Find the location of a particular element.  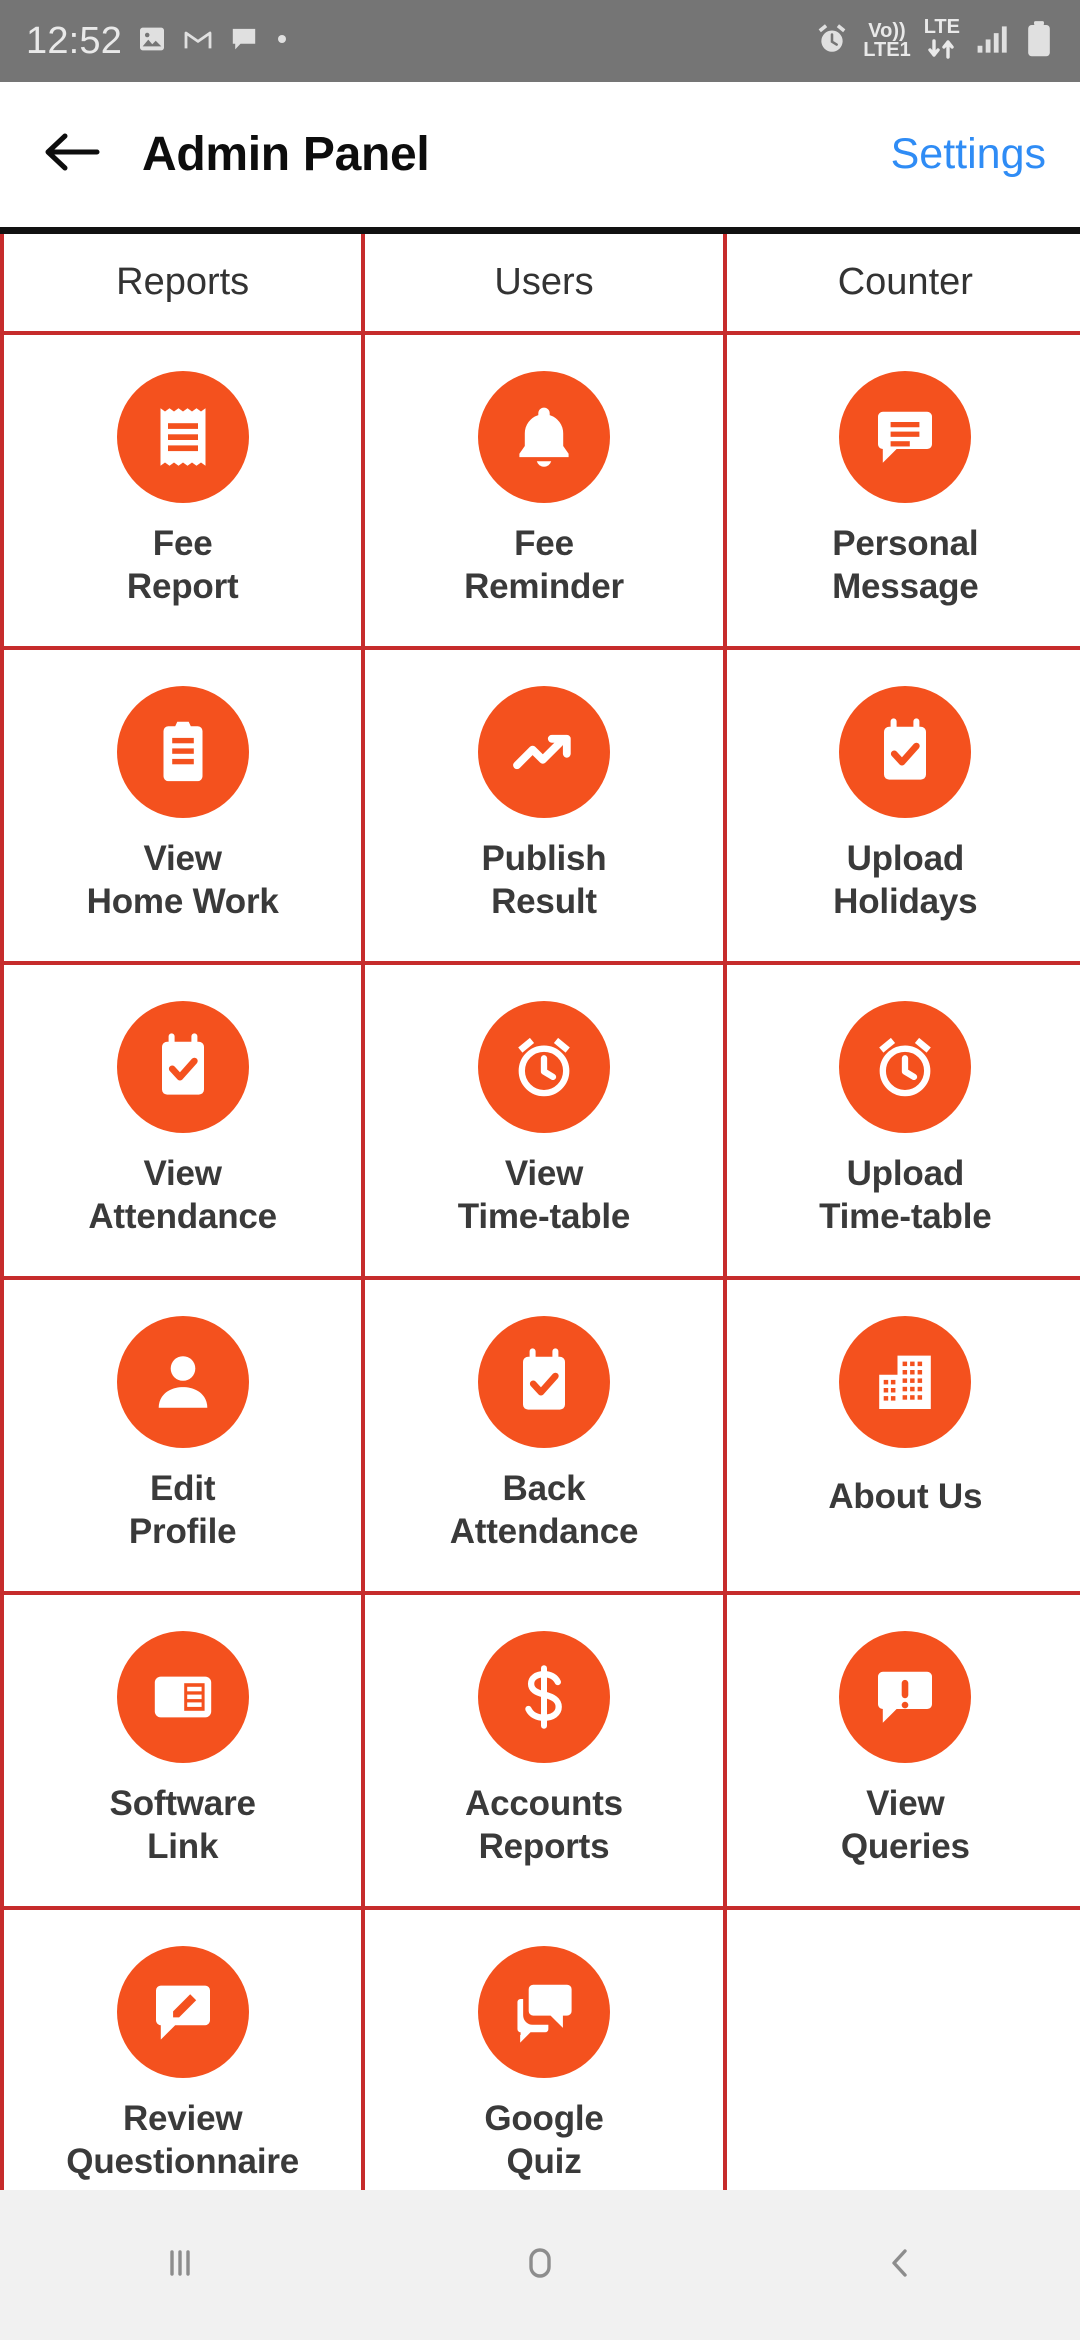

article-icon is located at coordinates (182, 1697).